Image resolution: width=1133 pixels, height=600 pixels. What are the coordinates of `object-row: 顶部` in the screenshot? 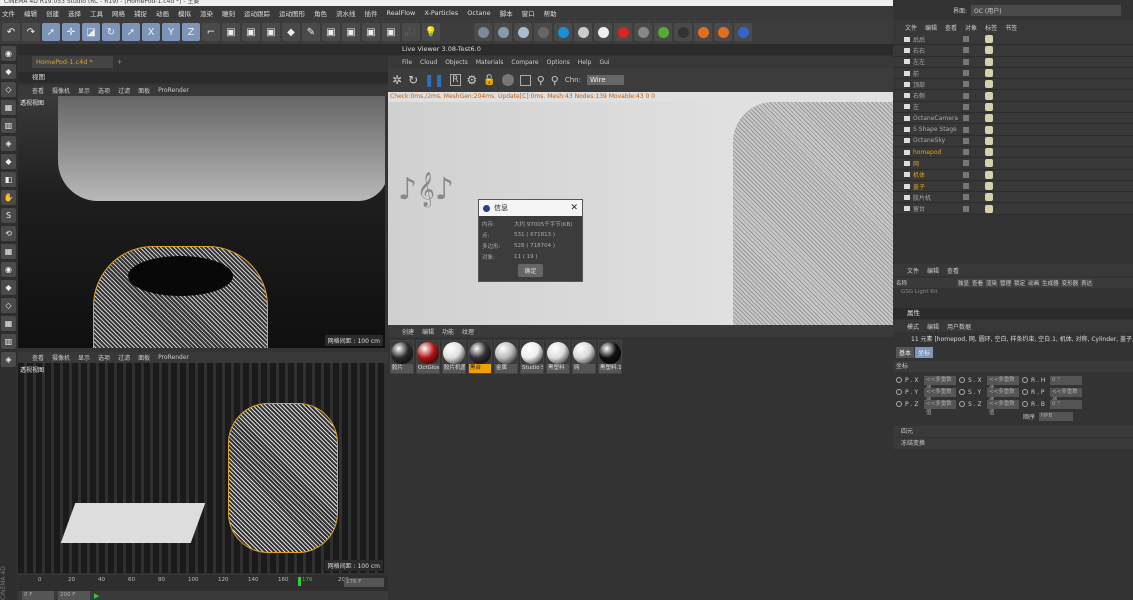 It's located at (1013, 85).